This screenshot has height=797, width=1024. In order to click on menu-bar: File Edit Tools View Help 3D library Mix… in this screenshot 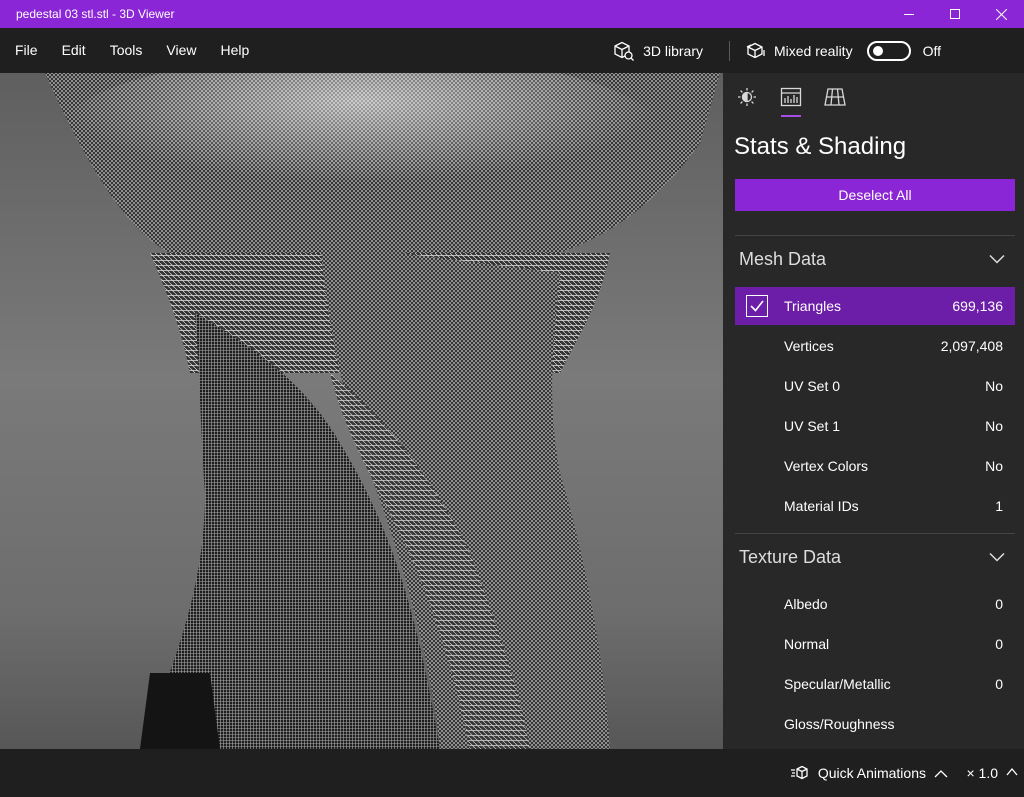, I will do `click(512, 50)`.